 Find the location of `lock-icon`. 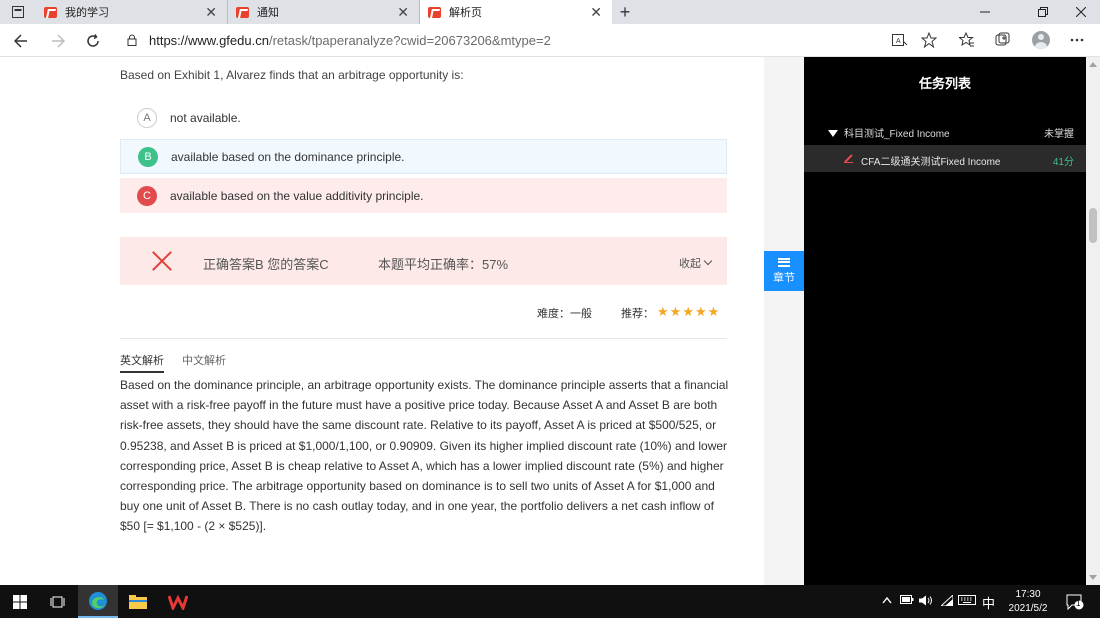

lock-icon is located at coordinates (132, 40).